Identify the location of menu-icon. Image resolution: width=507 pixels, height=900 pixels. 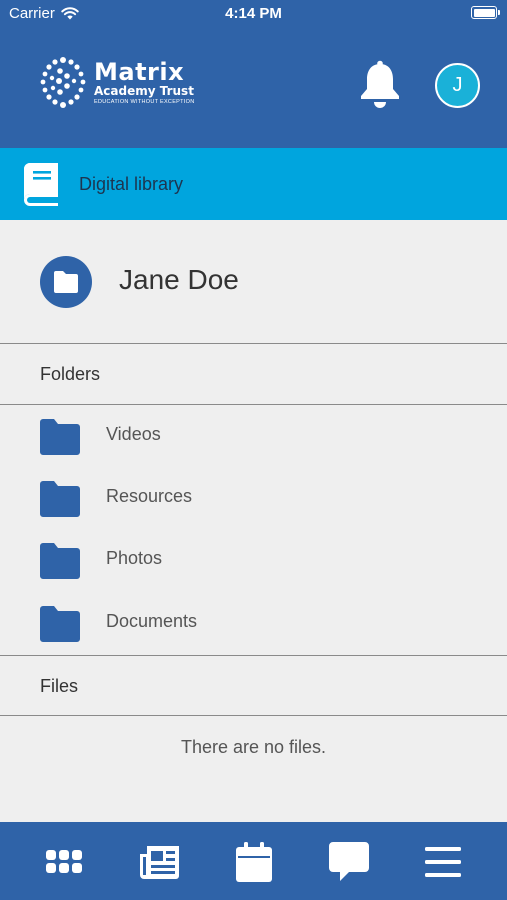
(443, 862).